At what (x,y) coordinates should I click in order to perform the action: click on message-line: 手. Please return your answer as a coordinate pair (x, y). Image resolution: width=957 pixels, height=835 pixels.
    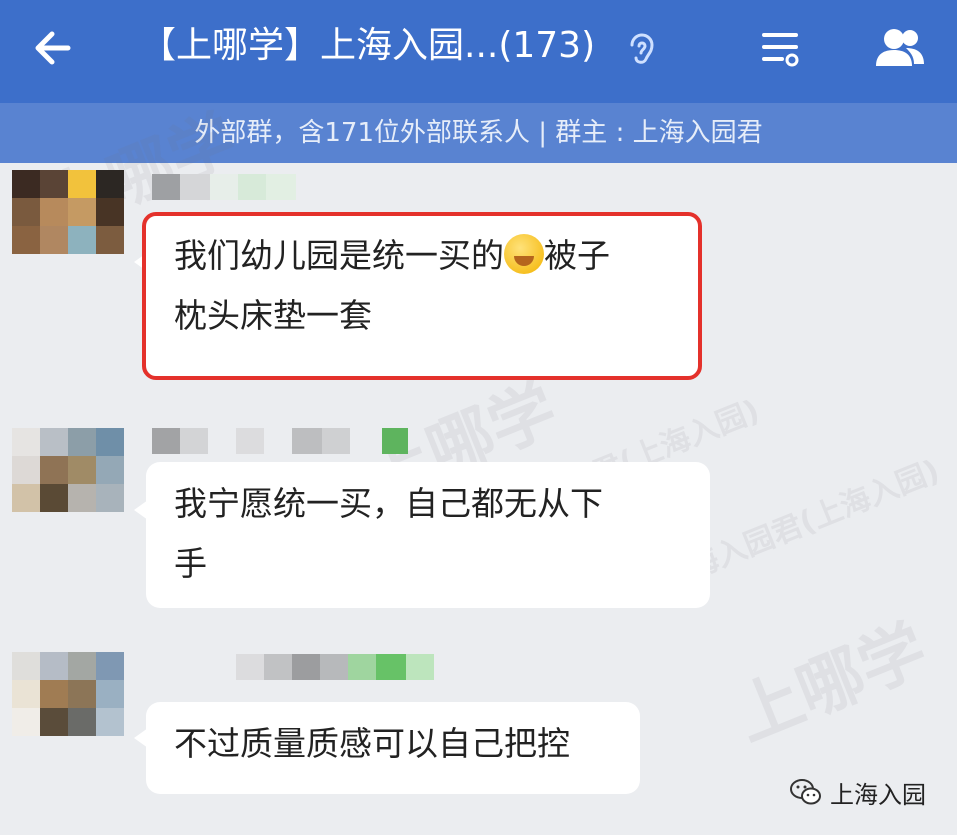
    Looking at the image, I should click on (190, 563).